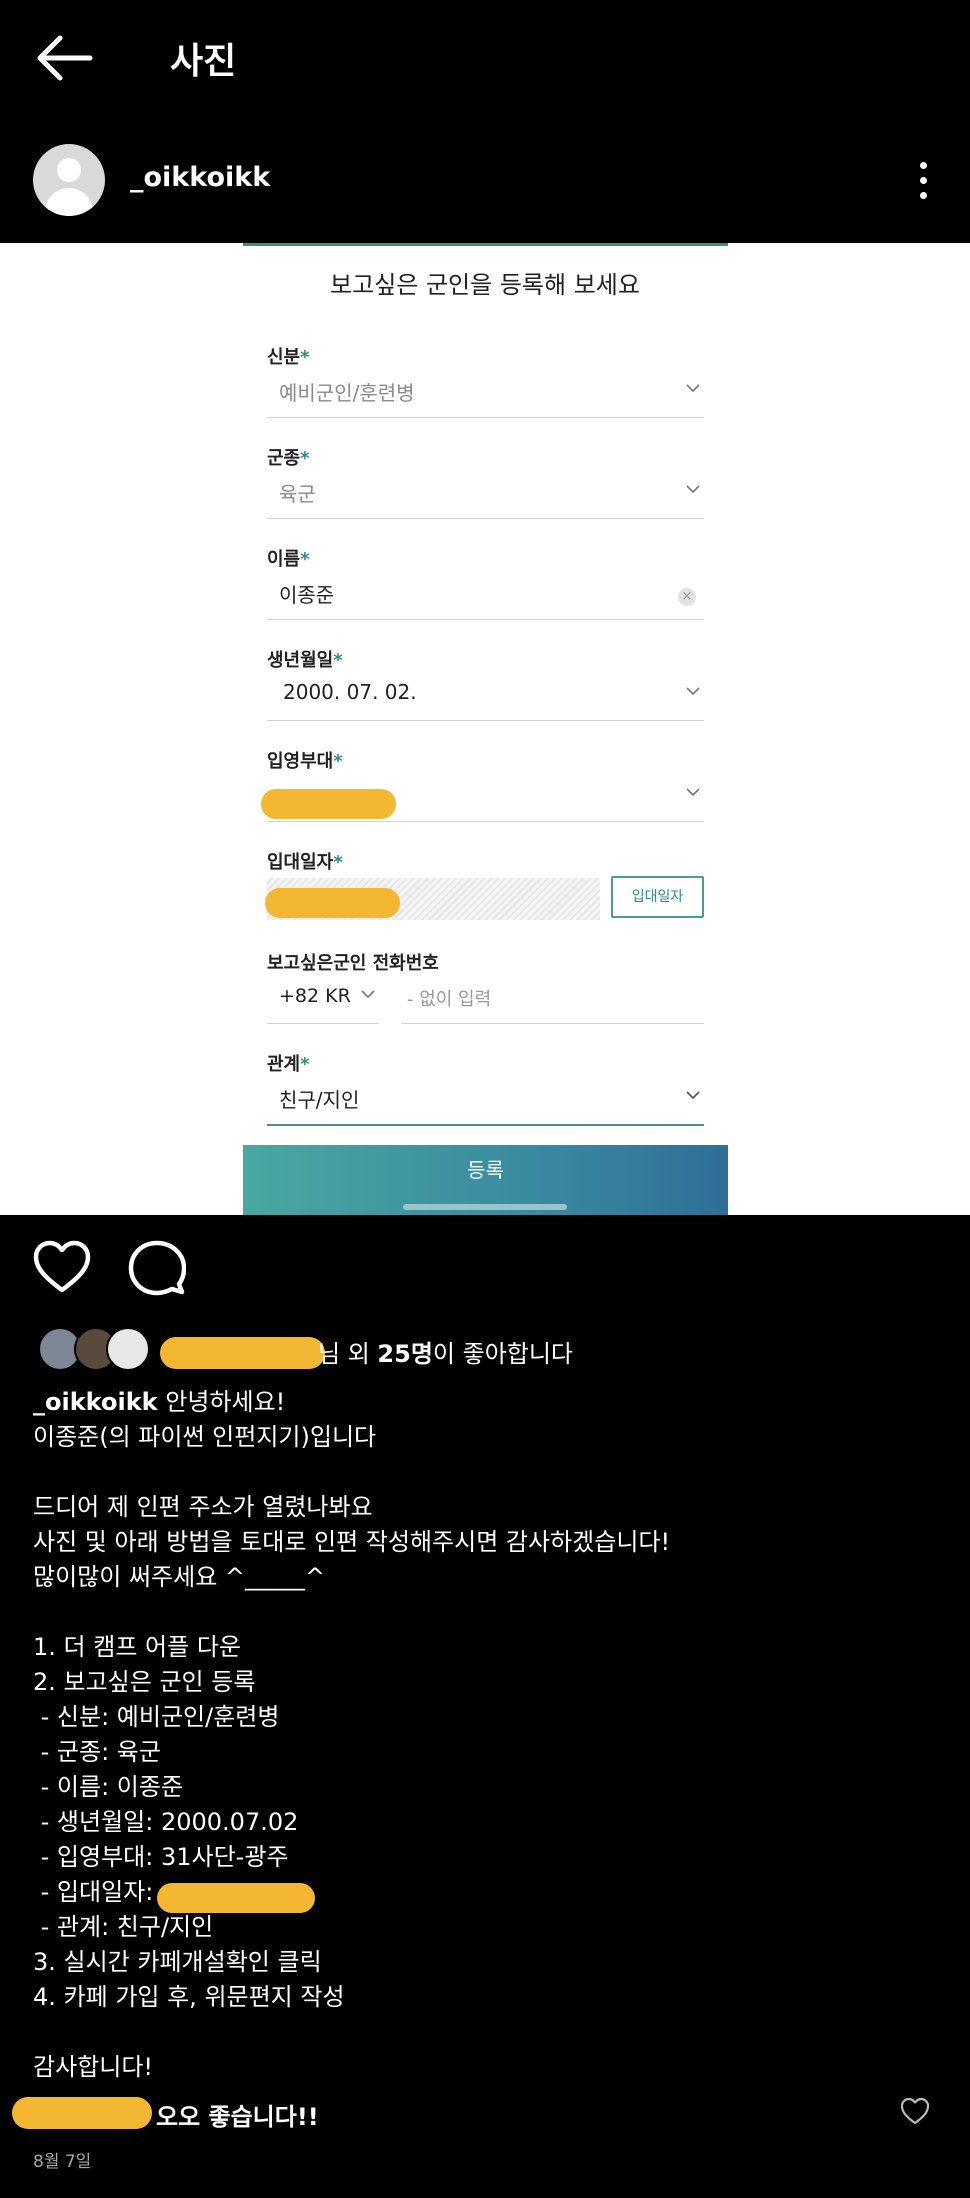 This screenshot has width=970, height=2198. What do you see at coordinates (64, 58) in the screenshot?
I see `back-arrow-icon` at bounding box center [64, 58].